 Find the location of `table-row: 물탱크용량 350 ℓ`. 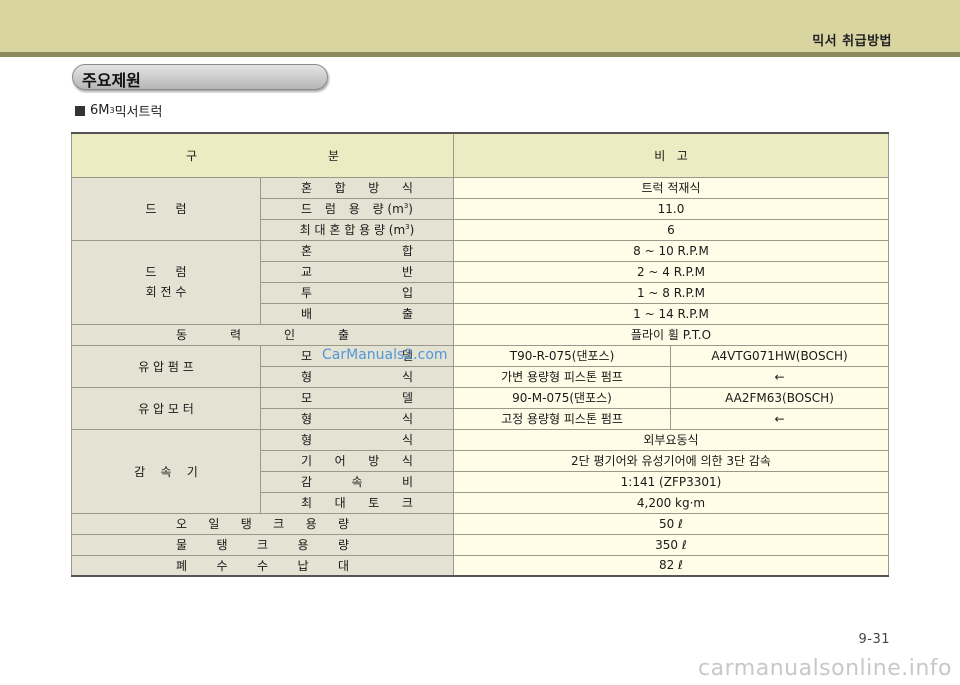

table-row: 물탱크용량 350 ℓ is located at coordinates (480, 544).